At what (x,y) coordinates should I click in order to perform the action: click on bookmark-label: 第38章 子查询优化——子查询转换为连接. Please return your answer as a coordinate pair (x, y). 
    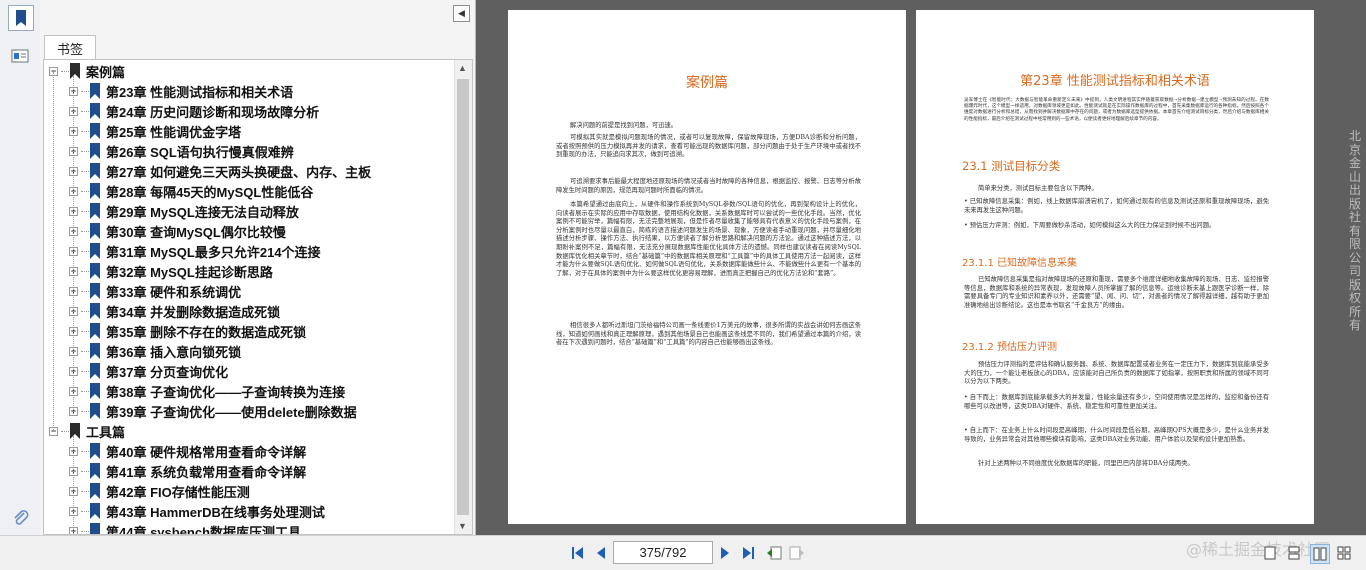
    Looking at the image, I should click on (226, 392).